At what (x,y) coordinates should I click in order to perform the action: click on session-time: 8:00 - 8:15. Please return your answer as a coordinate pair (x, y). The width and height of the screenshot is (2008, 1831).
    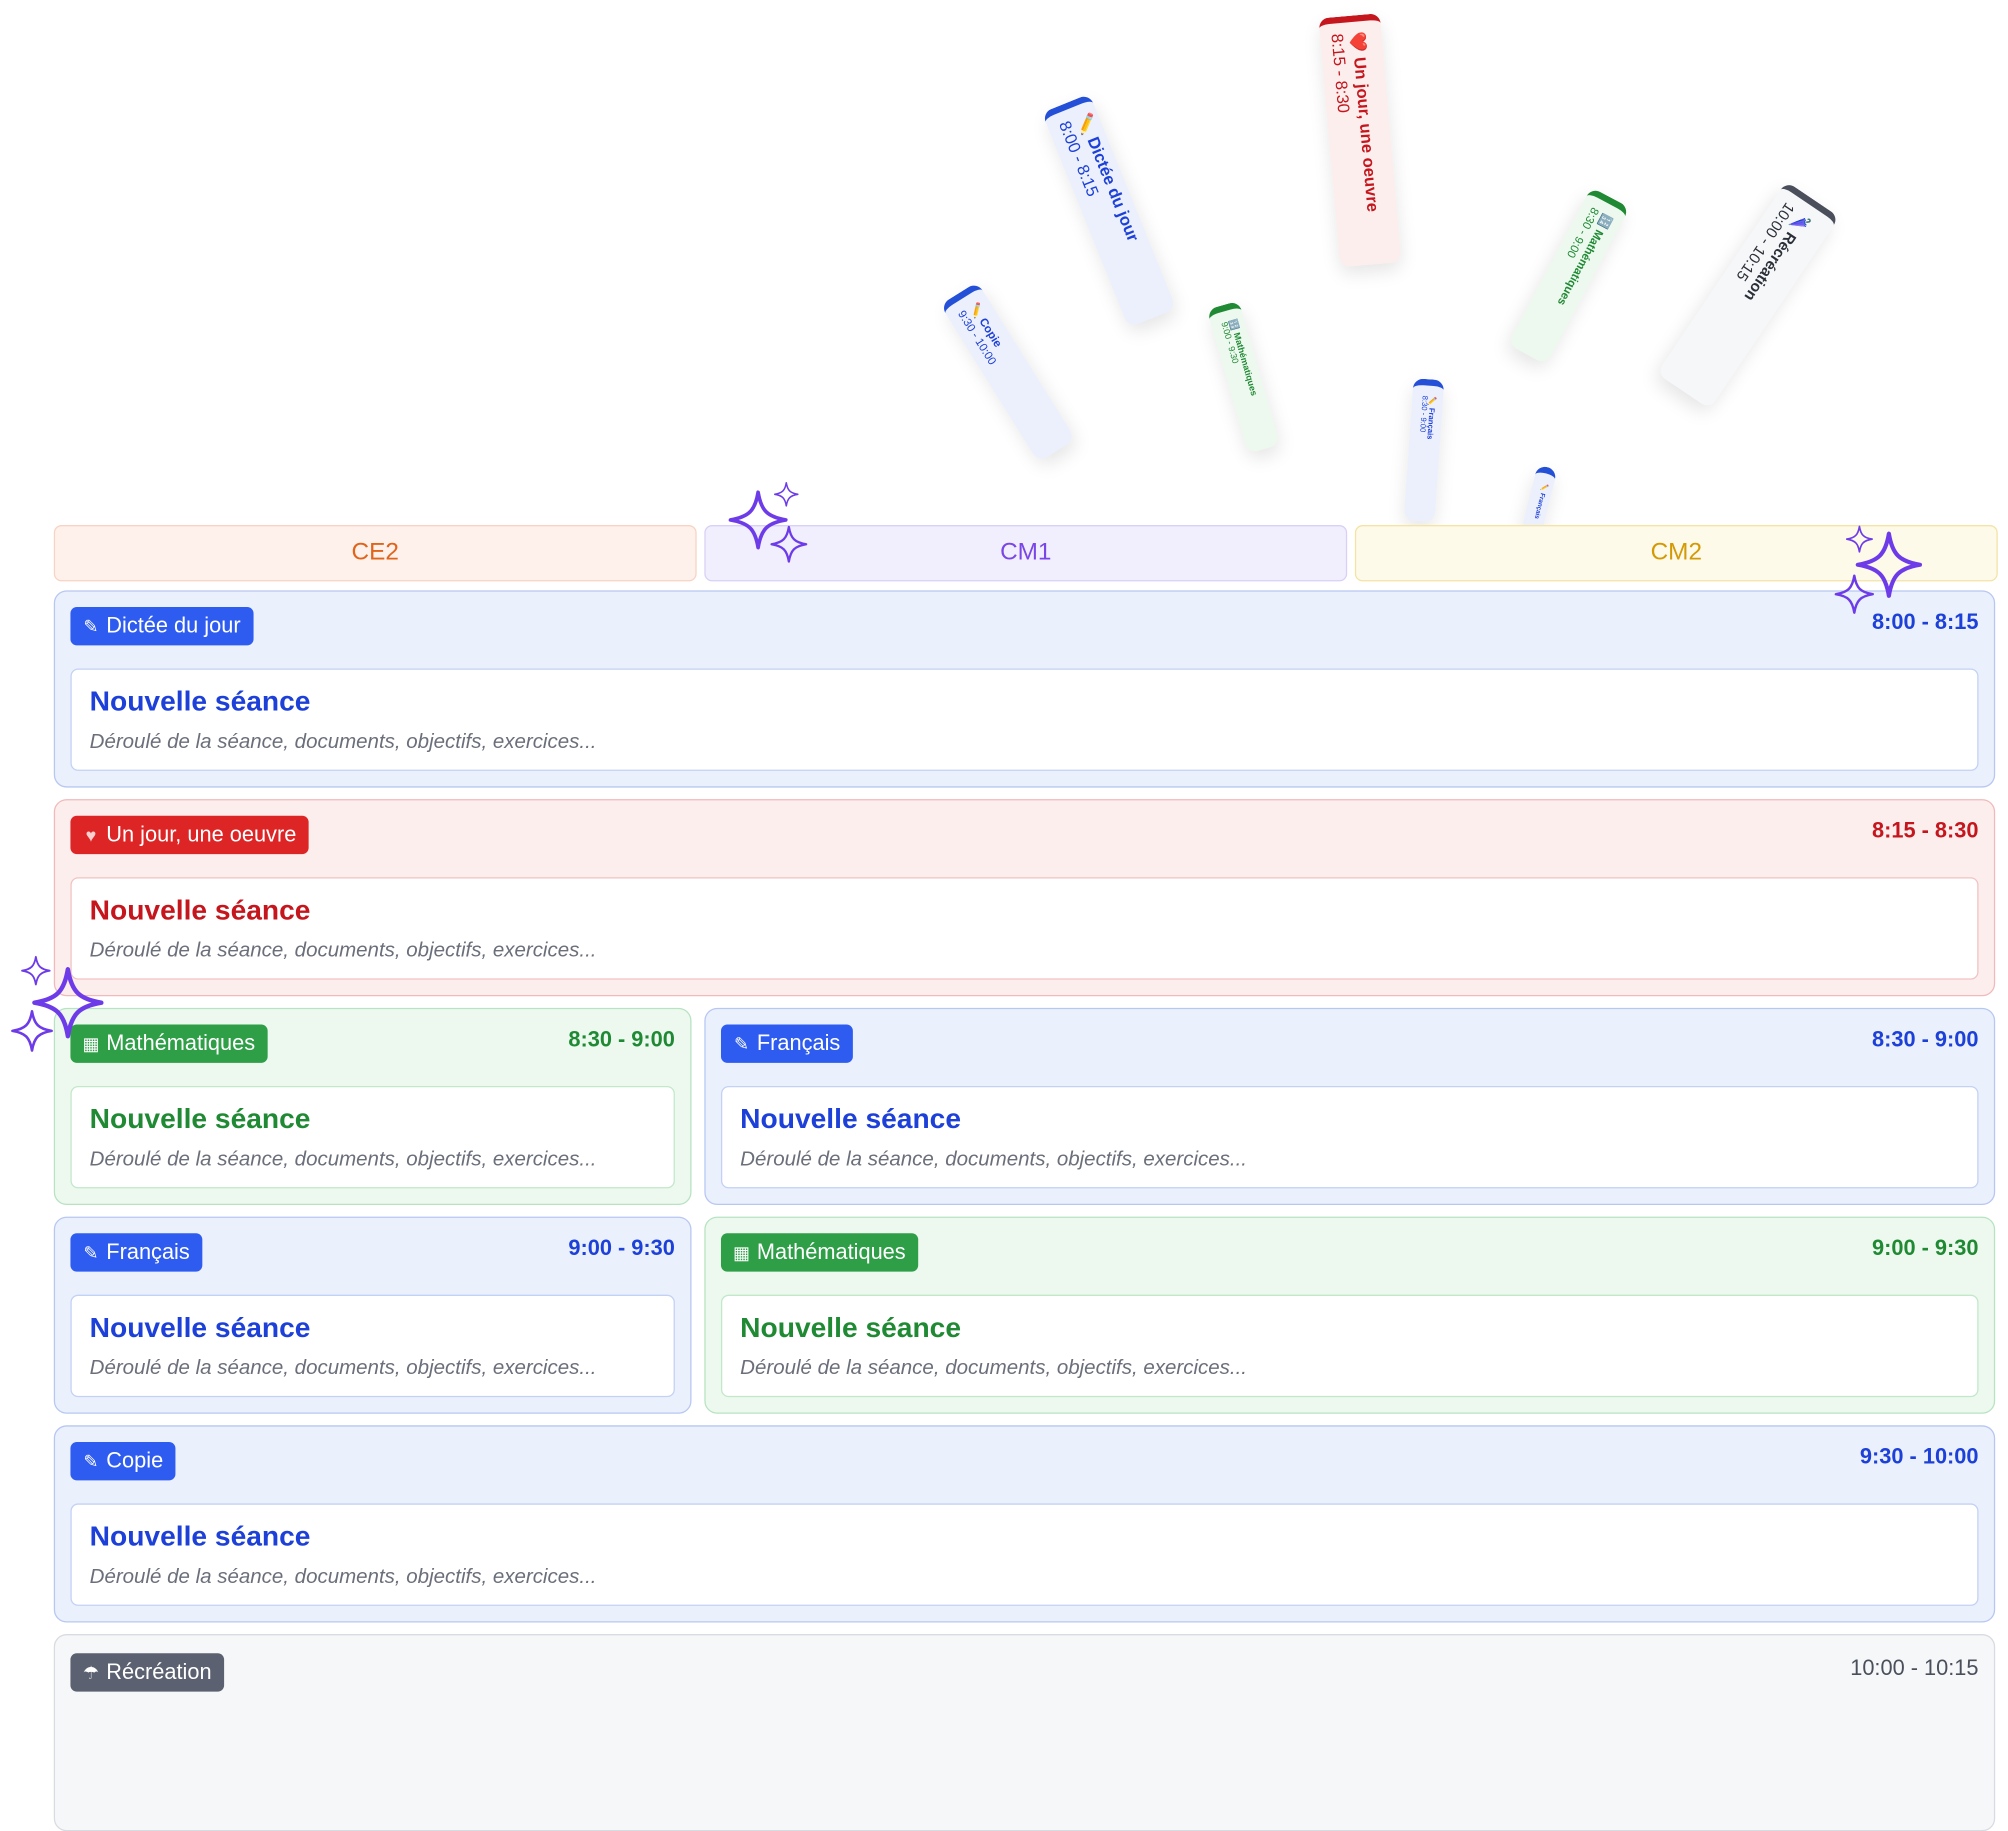
    Looking at the image, I should click on (1925, 621).